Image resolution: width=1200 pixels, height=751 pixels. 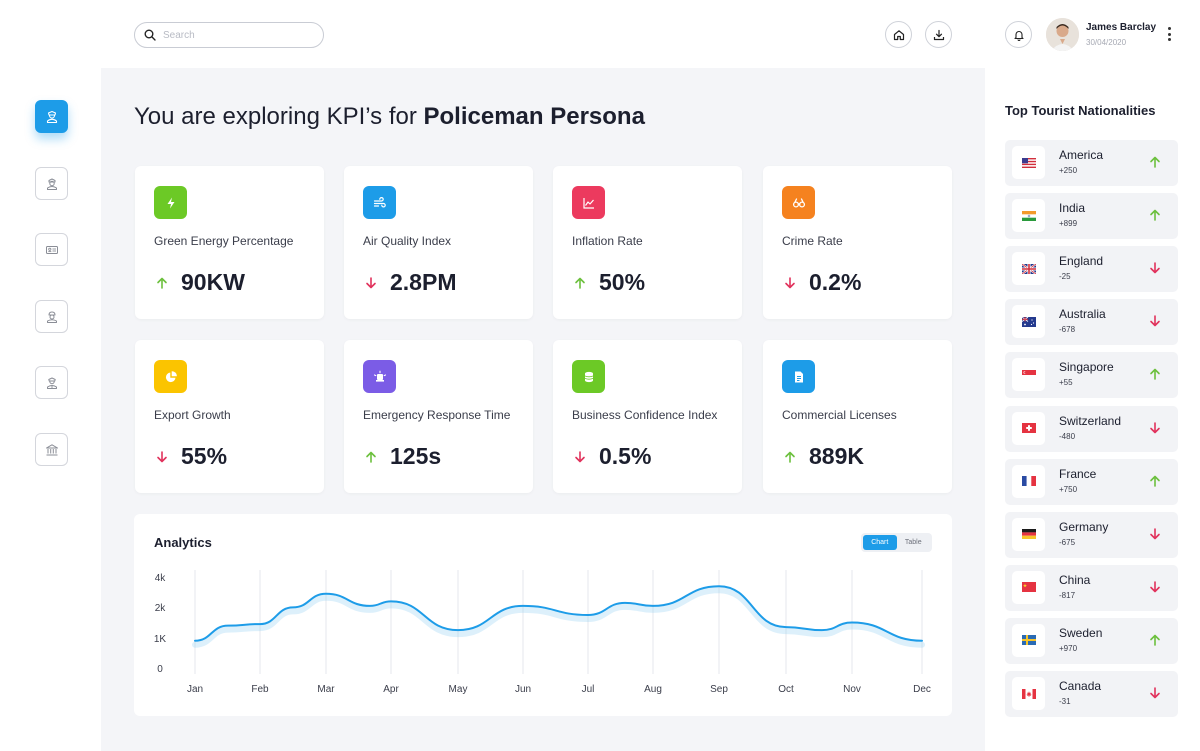 What do you see at coordinates (1091, 694) in the screenshot?
I see `nationality-item: Canada -31` at bounding box center [1091, 694].